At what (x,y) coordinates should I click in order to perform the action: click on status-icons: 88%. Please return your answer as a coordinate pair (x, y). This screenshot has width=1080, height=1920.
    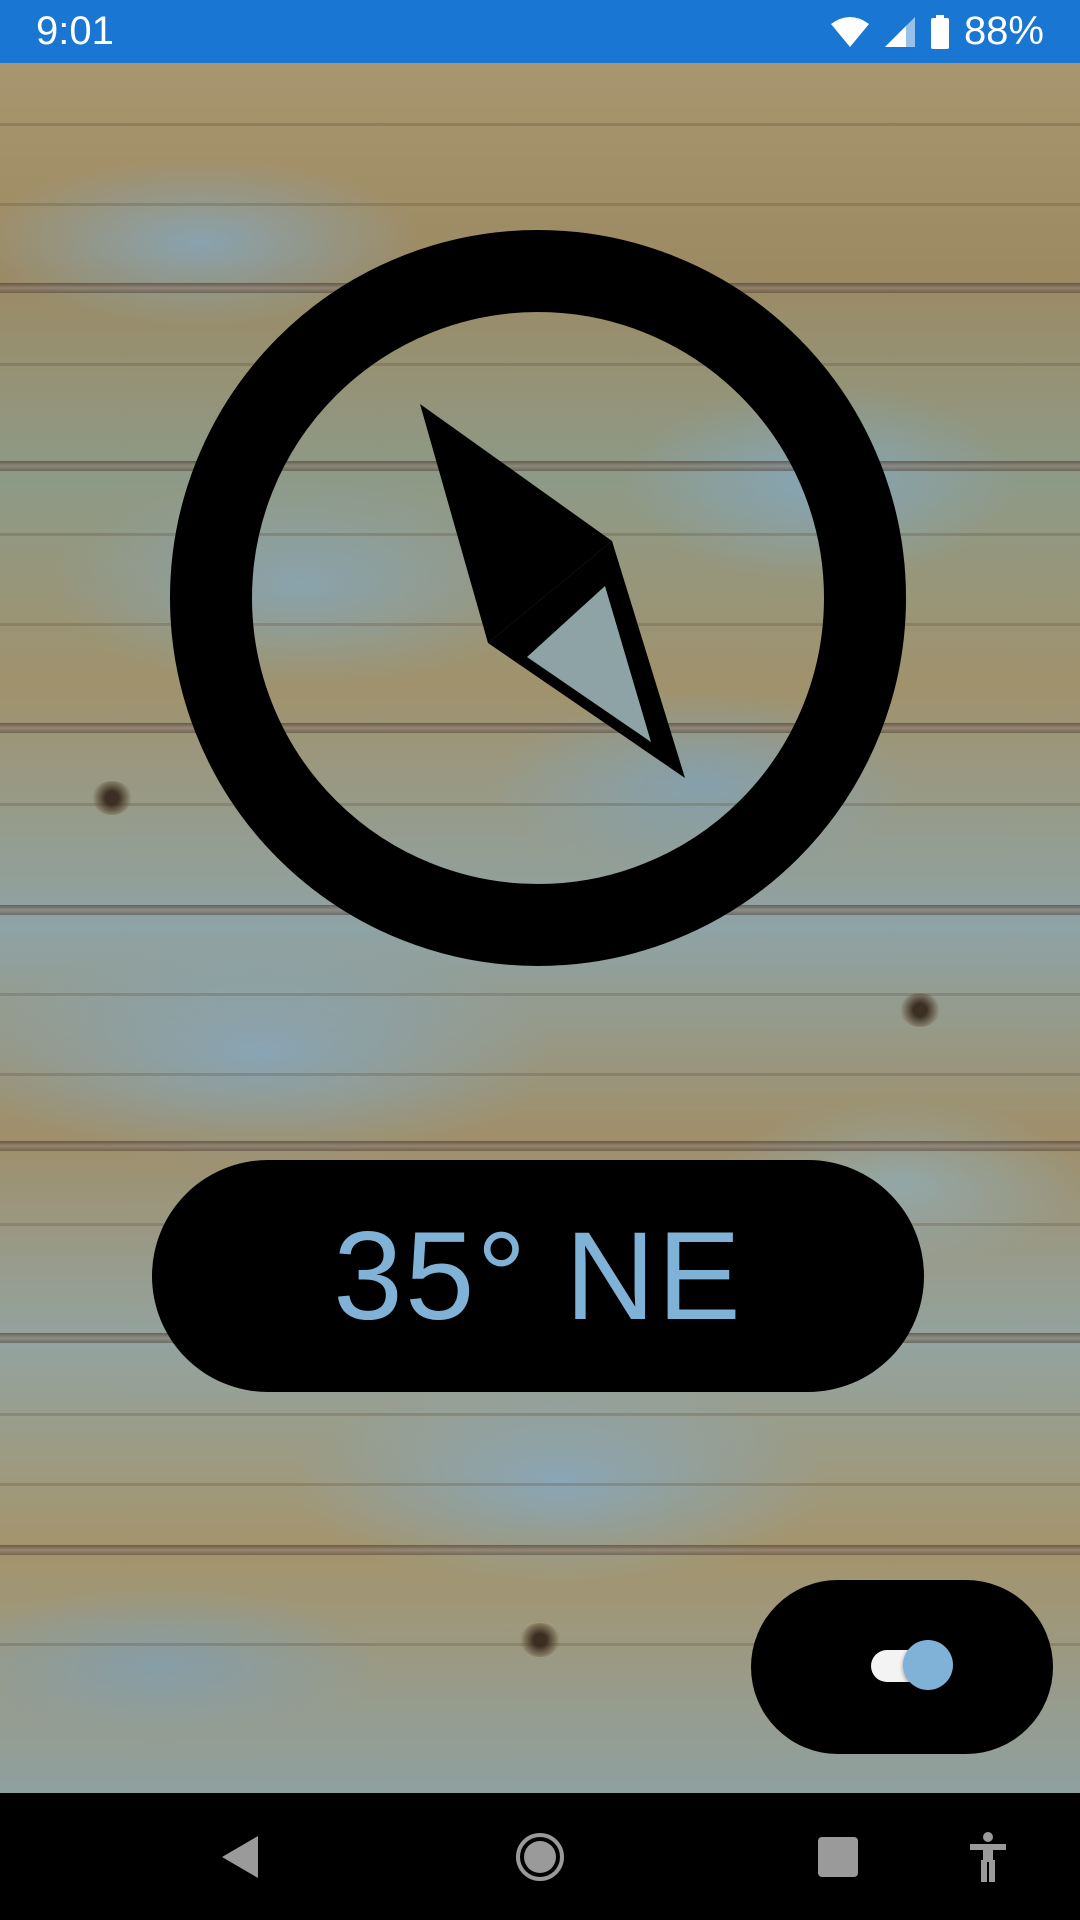
    Looking at the image, I should click on (937, 31).